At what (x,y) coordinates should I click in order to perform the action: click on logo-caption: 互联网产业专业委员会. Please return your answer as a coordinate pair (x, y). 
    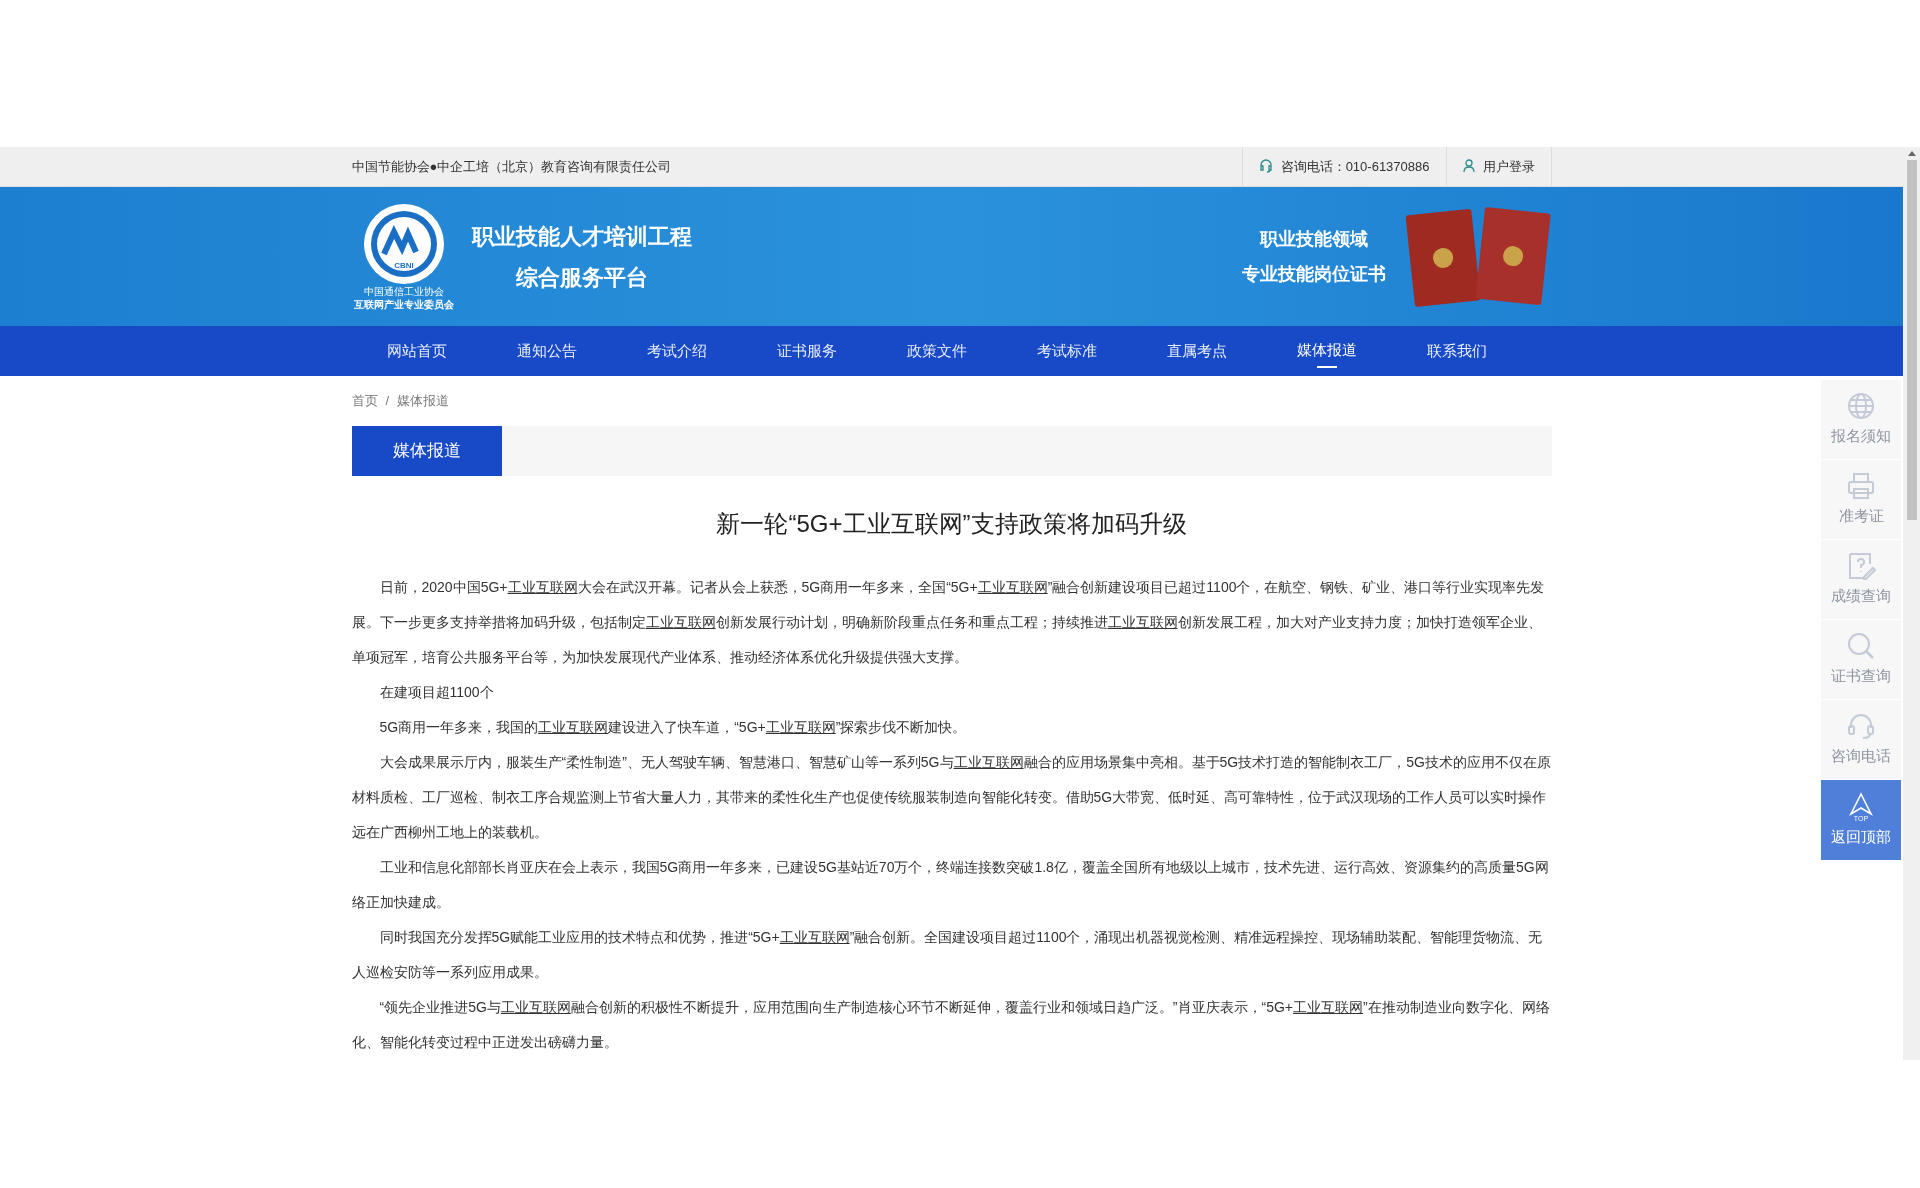
    Looking at the image, I should click on (403, 304).